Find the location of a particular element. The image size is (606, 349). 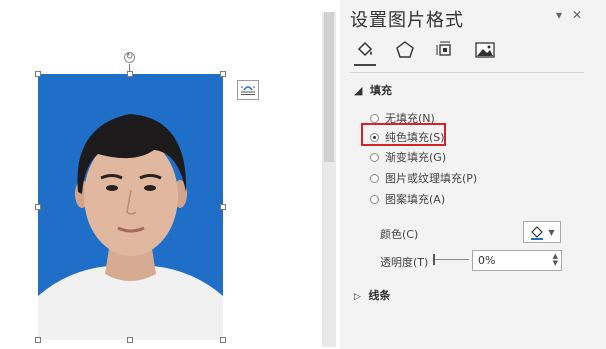

radio-picture-texture-fill: 图片或纹理填充(P) is located at coordinates (423, 178).